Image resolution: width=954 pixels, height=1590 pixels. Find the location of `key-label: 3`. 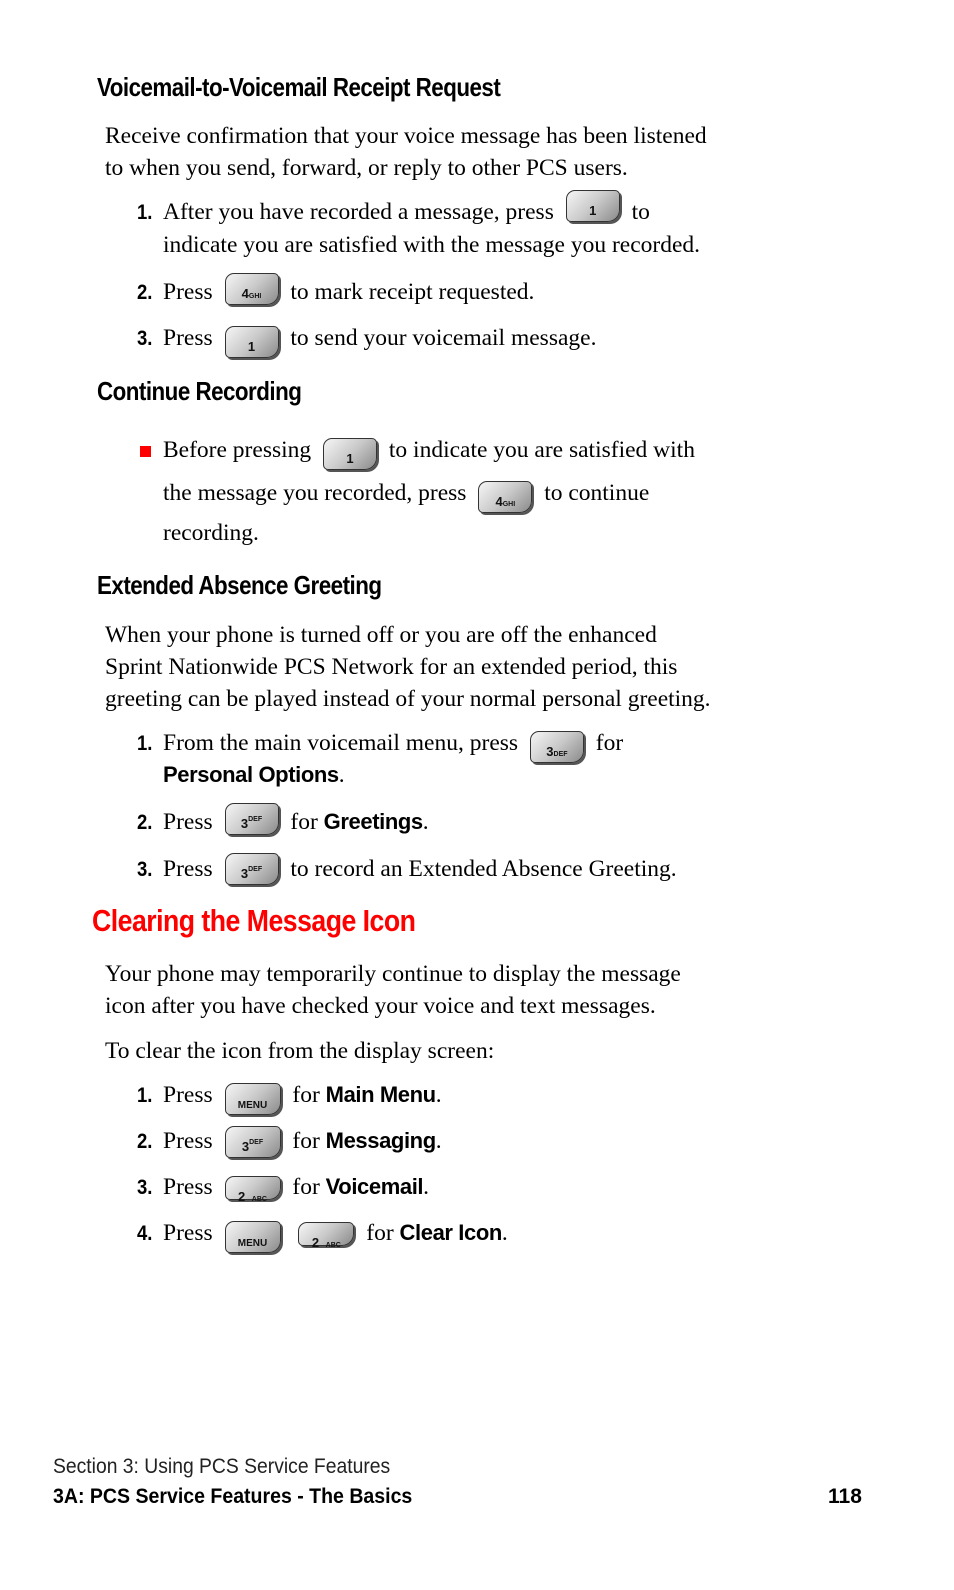

key-label: 3 is located at coordinates (550, 751).